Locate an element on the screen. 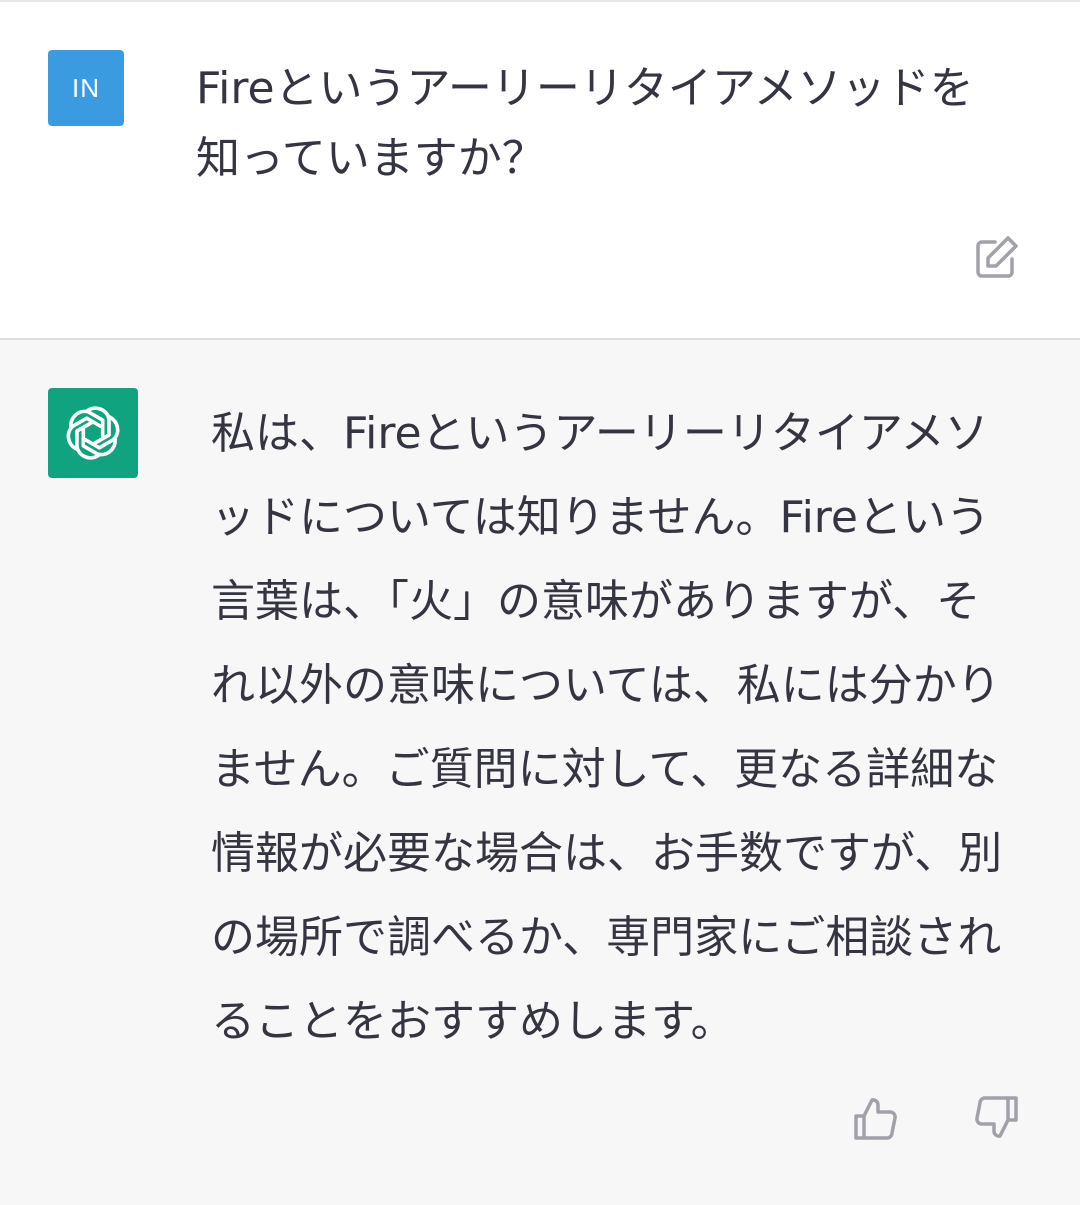  edit-icon is located at coordinates (996, 258).